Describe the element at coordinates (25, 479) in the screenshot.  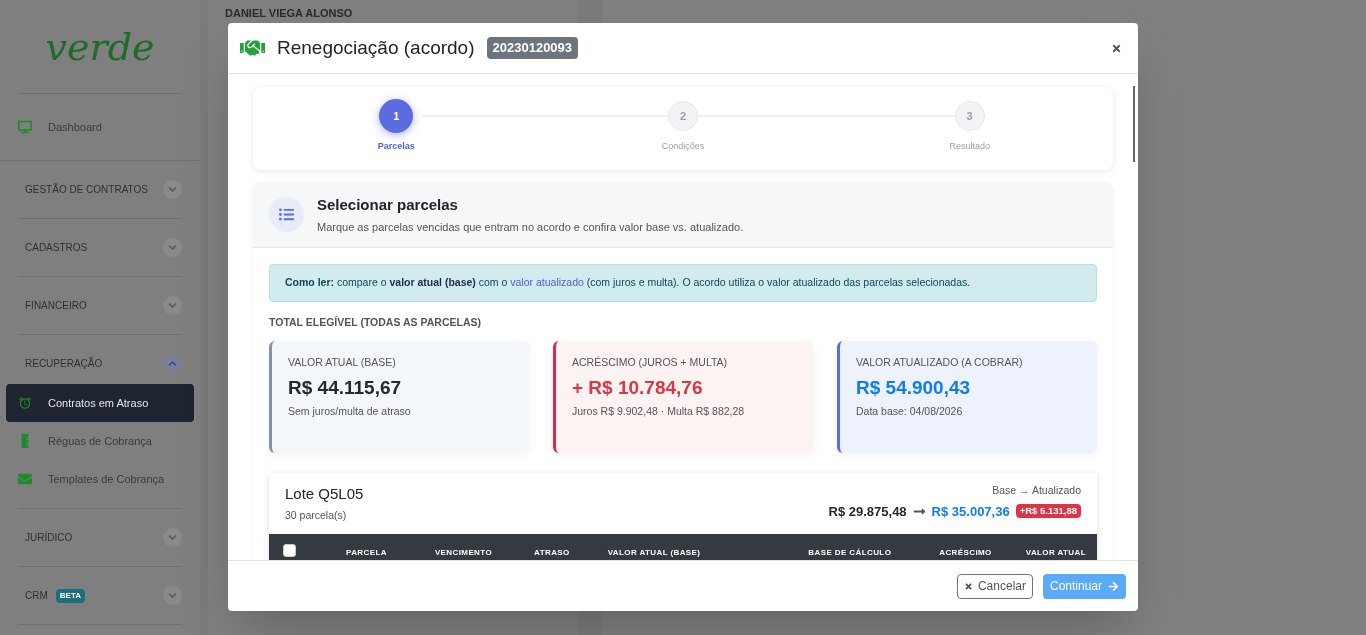
I see `envelope-icon` at that location.